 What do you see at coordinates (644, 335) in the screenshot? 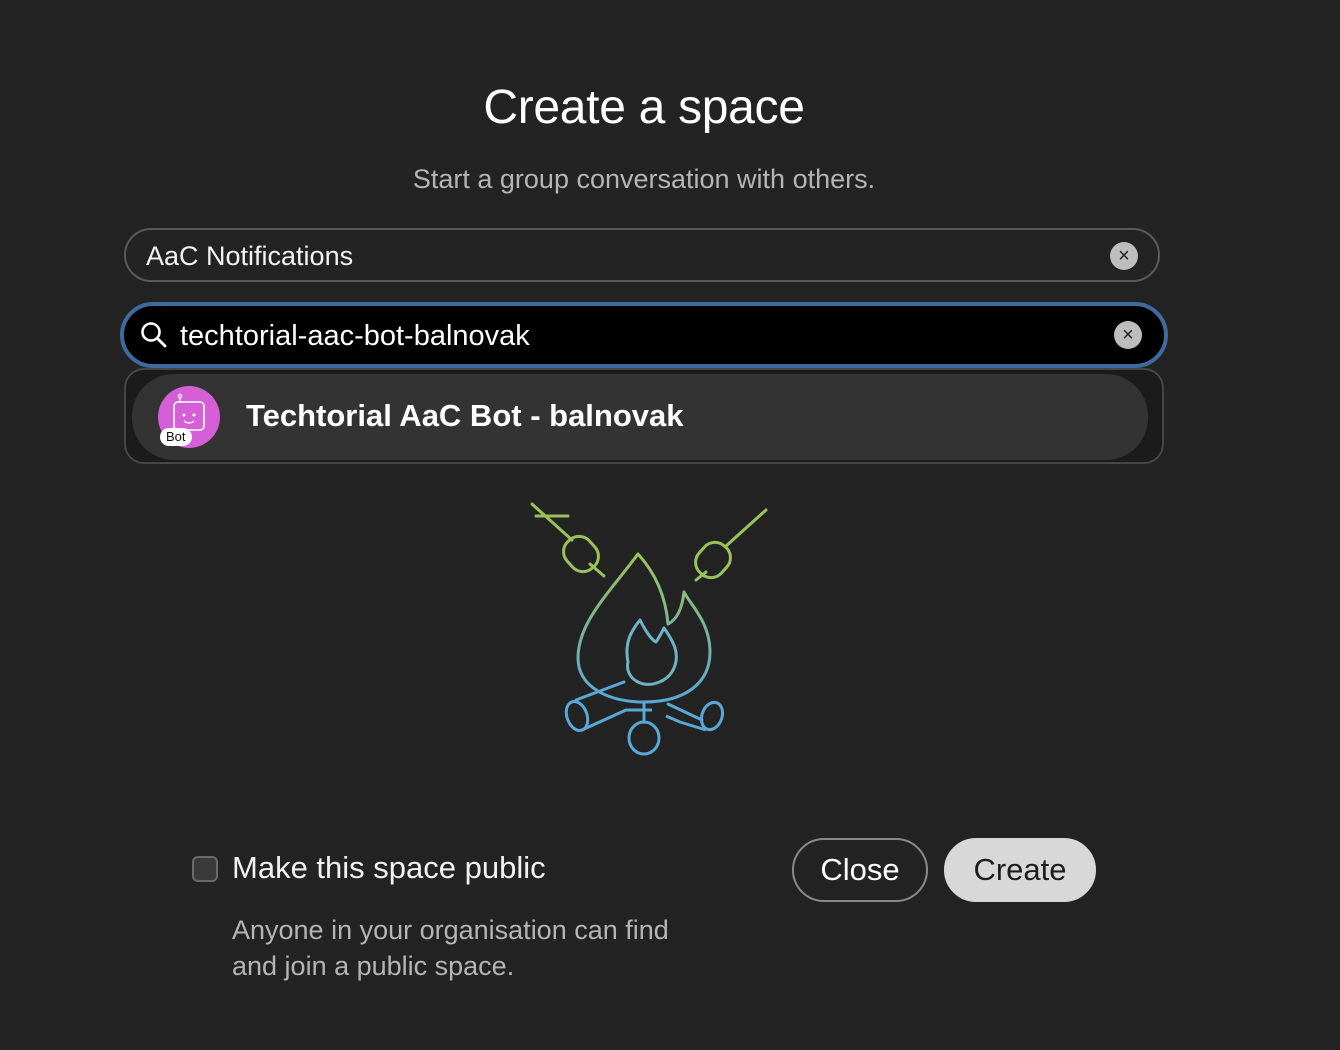
I see `people-search-input: techtorial-aac-bot-balnovak ×` at bounding box center [644, 335].